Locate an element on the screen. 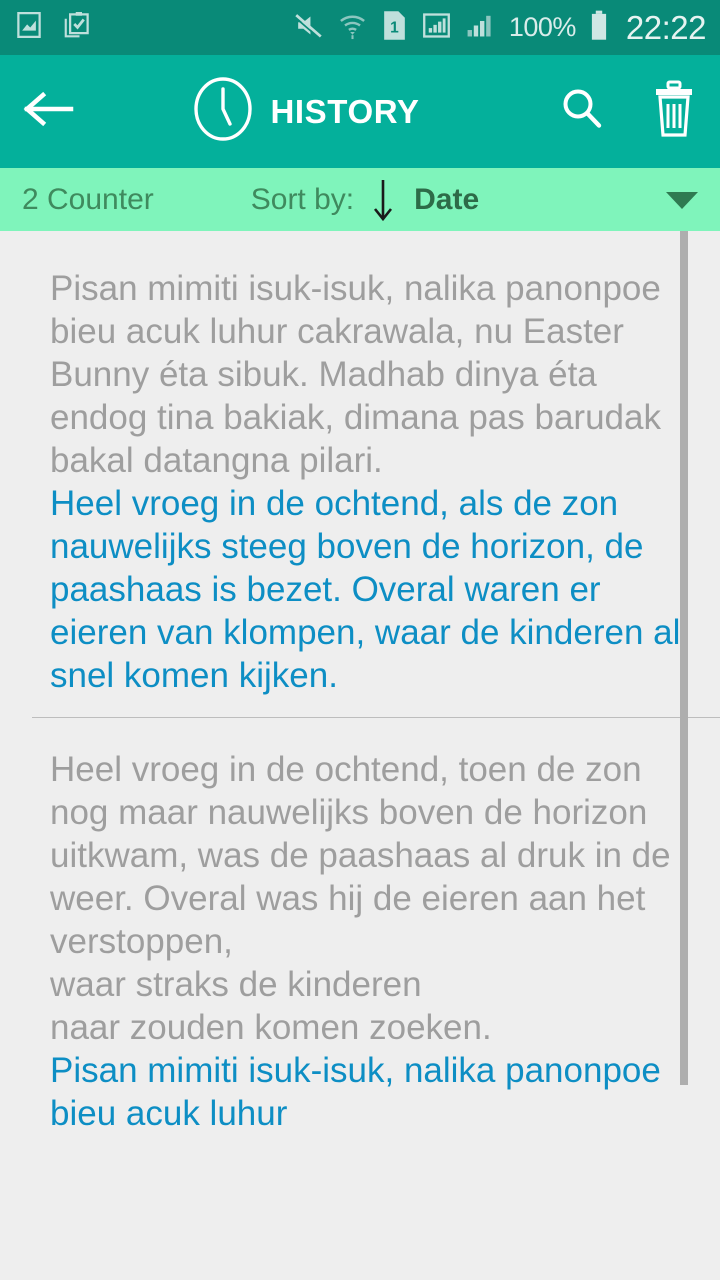 This screenshot has height=1280, width=720. sim-1-icon: 1 is located at coordinates (394, 28).